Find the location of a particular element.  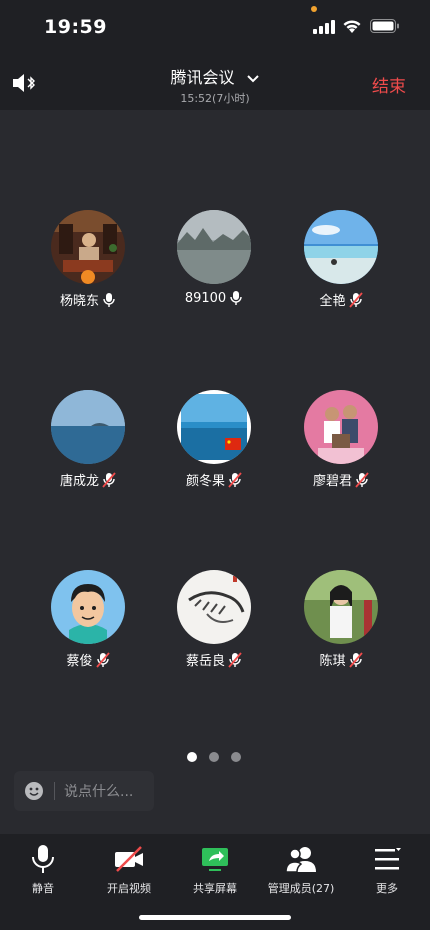

more-menu-icon is located at coordinates (388, 859).